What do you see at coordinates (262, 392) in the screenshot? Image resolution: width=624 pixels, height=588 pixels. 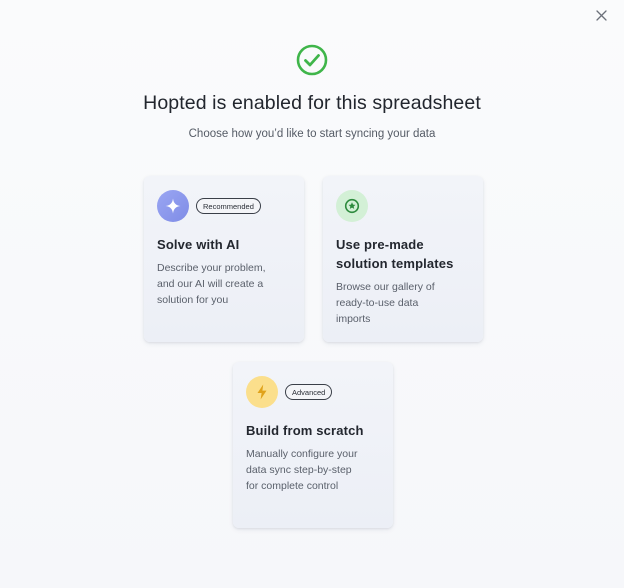 I see `lightning-icon` at bounding box center [262, 392].